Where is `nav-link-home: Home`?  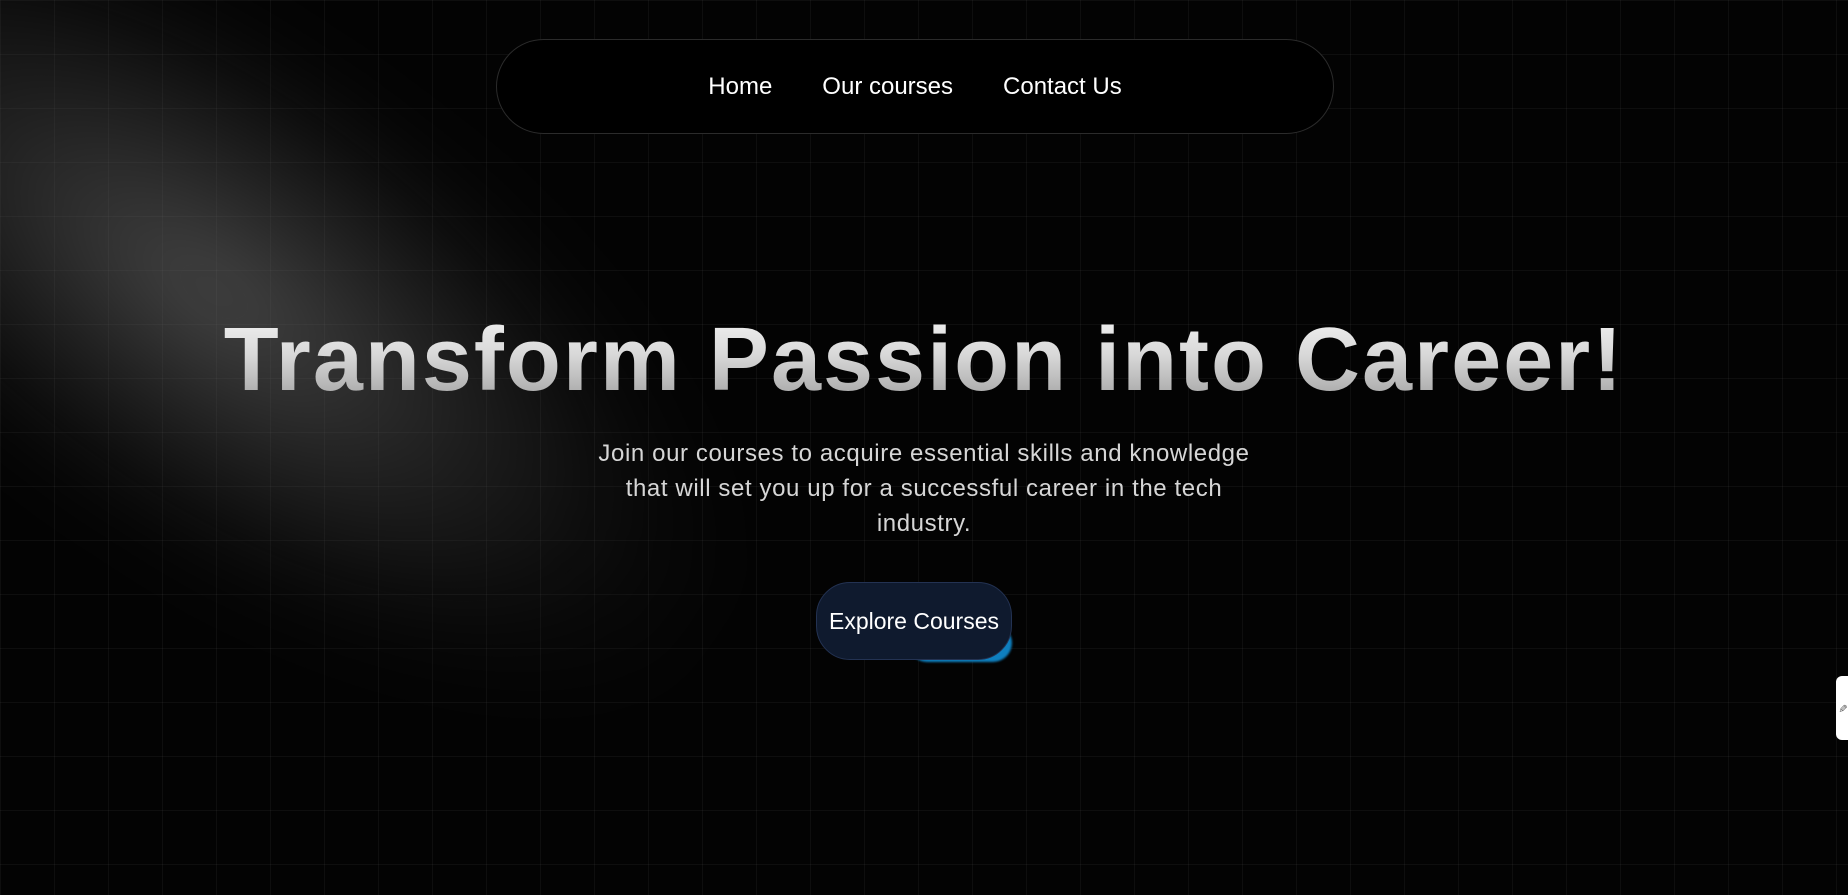
nav-link-home: Home is located at coordinates (740, 87).